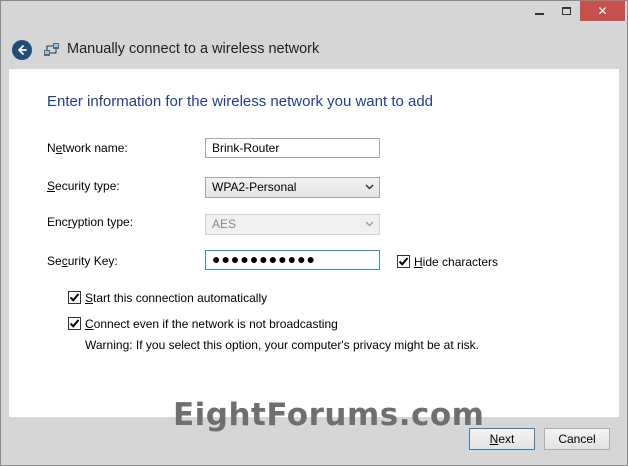 The image size is (628, 466). I want to click on maximize-icon, so click(566, 11).